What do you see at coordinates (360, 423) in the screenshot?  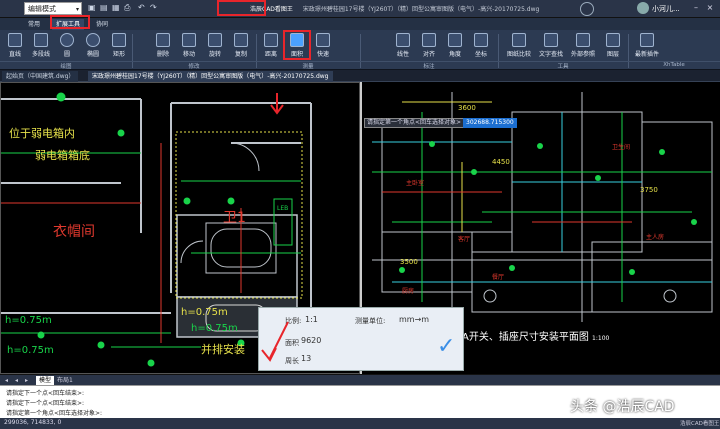 I see `status-bar: 299036, 714833, 0 浩辰CAD看图王` at bounding box center [360, 423].